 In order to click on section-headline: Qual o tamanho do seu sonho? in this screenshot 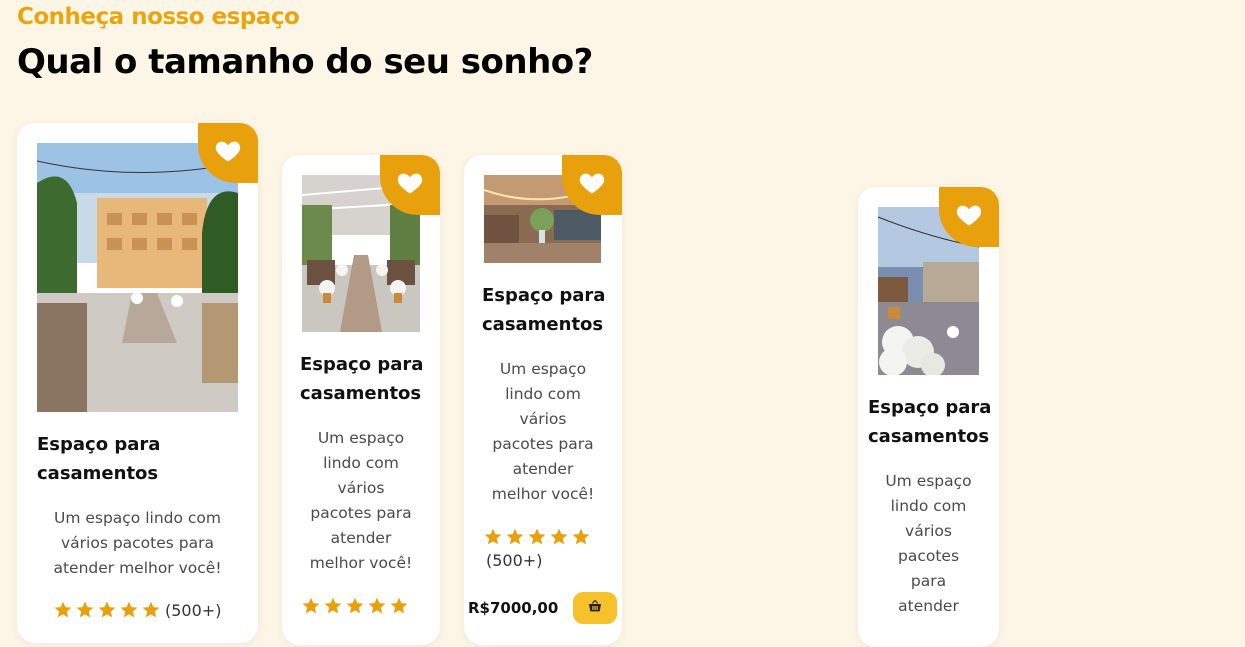, I will do `click(305, 62)`.